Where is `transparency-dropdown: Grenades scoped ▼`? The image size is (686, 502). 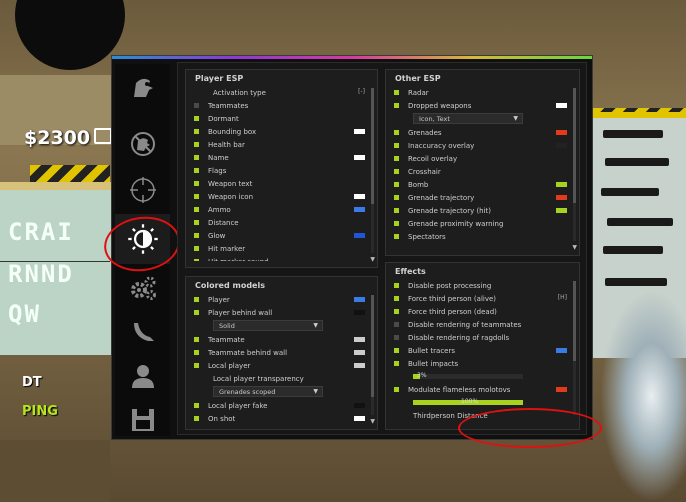
transparency-dropdown: Grenades scoped ▼ is located at coordinates (268, 391).